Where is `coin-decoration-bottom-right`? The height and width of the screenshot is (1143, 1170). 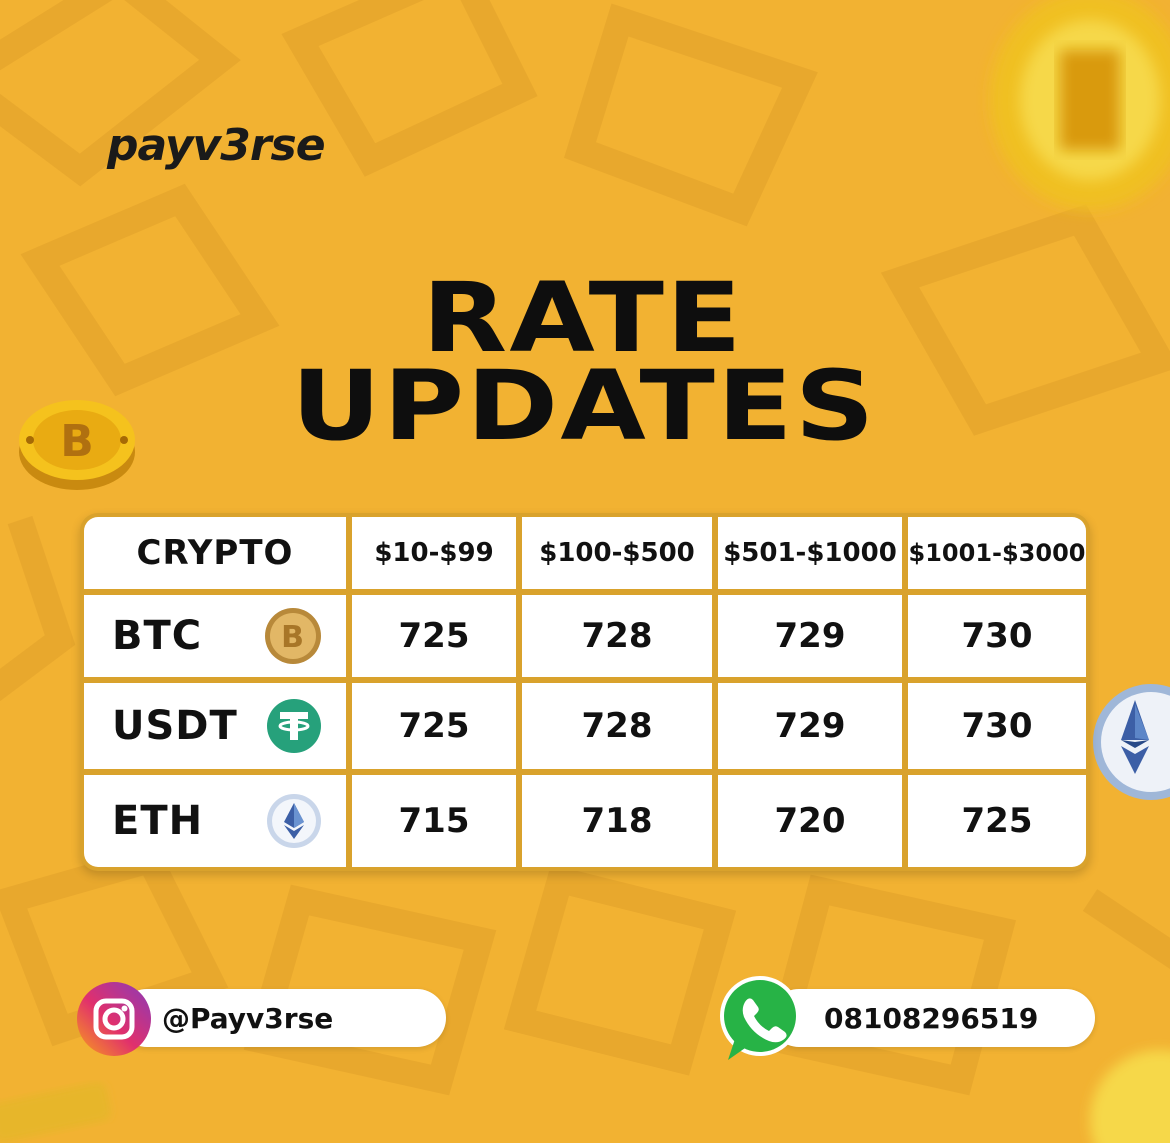
coin-decoration-bottom-right is located at coordinates (1130, 1096).